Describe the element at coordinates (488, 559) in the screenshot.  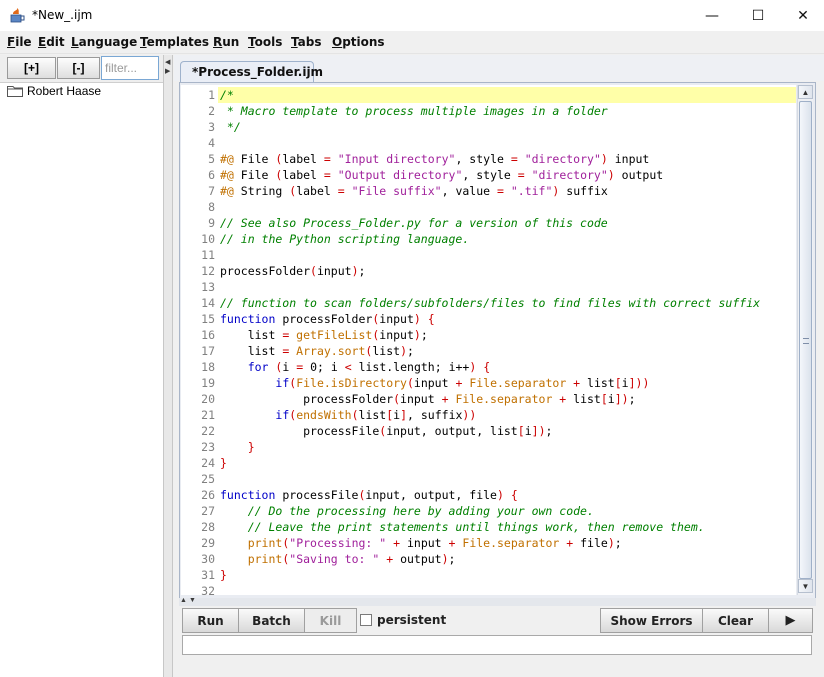
I see `code-line: 30 print("Saving to: " + output);` at that location.